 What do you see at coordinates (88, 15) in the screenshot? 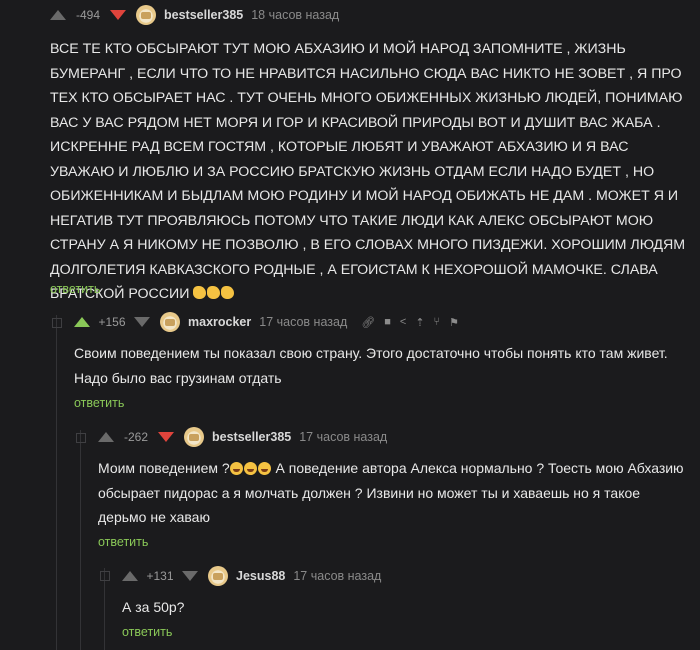
I see `comment-score: -494` at bounding box center [88, 15].